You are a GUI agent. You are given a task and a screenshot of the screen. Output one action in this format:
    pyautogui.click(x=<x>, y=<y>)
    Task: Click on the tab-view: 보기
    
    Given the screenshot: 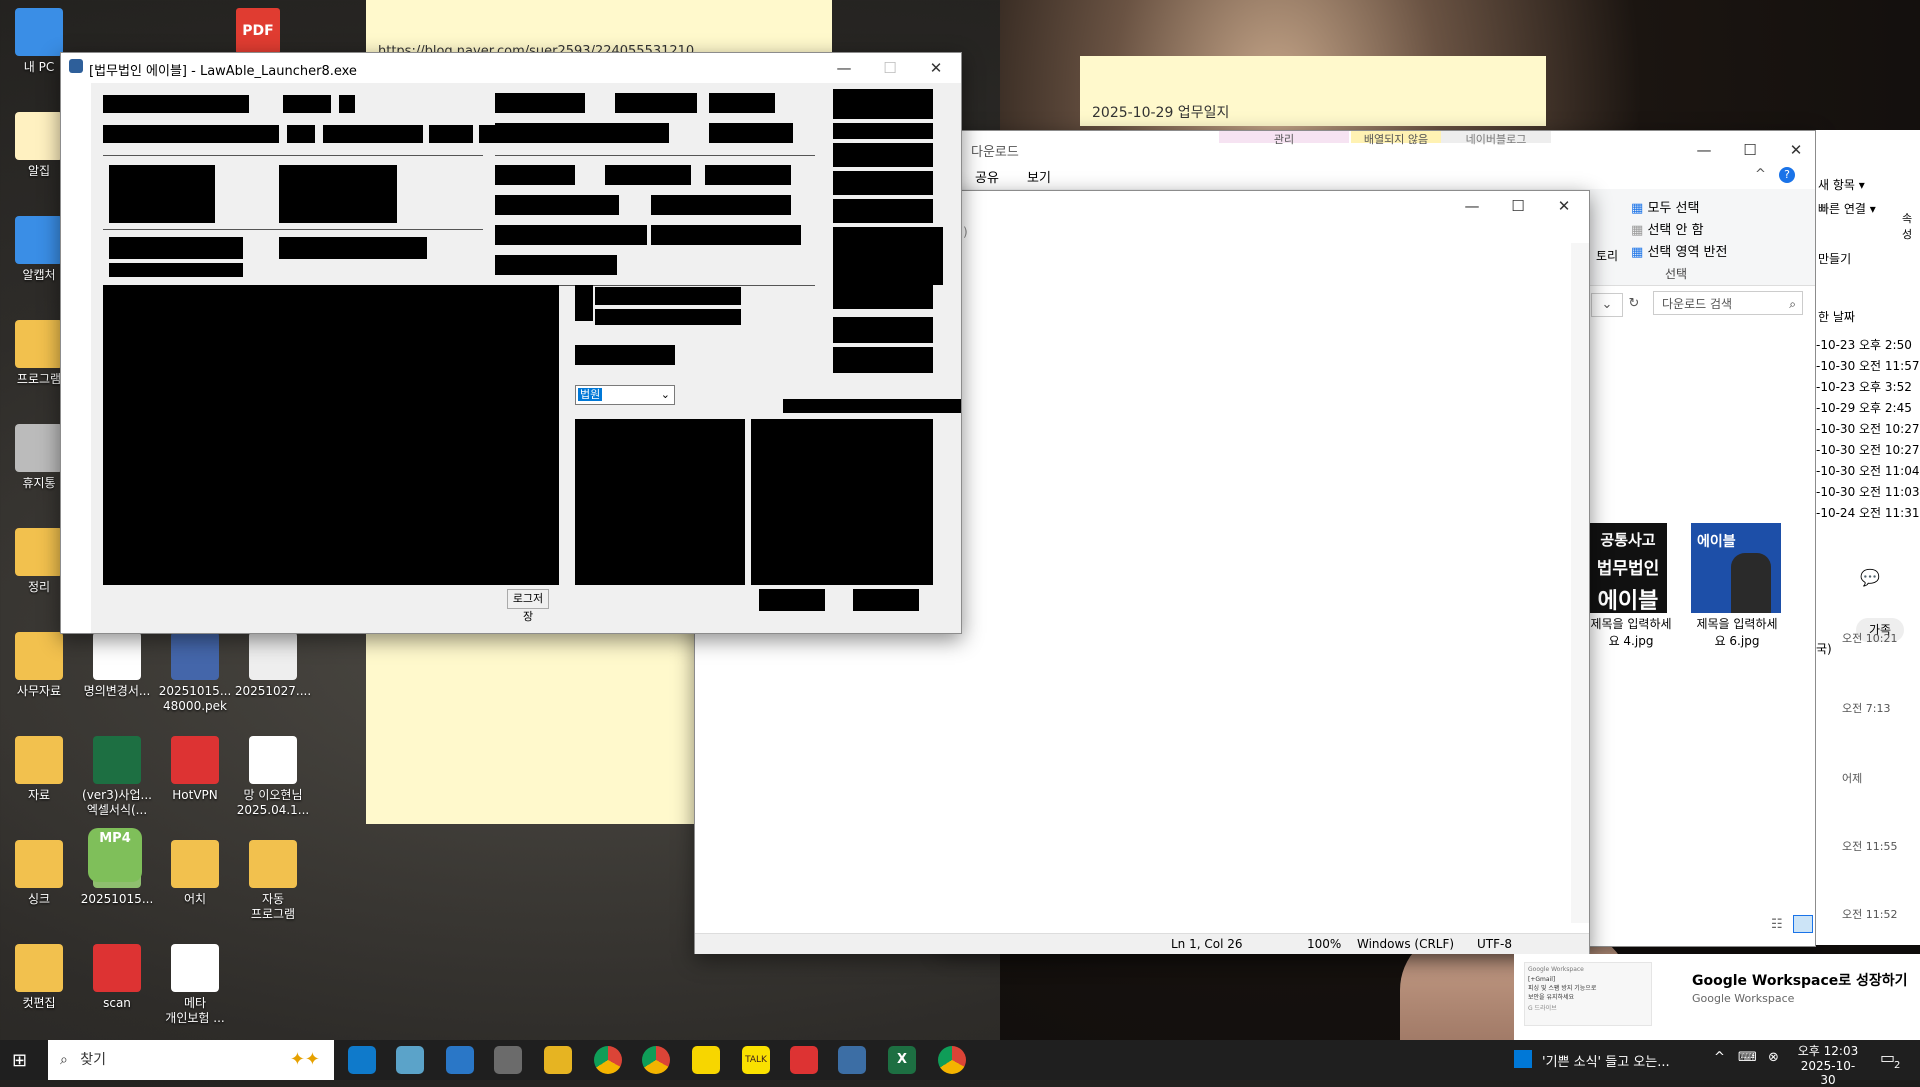 What is the action you would take?
    pyautogui.click(x=1039, y=176)
    